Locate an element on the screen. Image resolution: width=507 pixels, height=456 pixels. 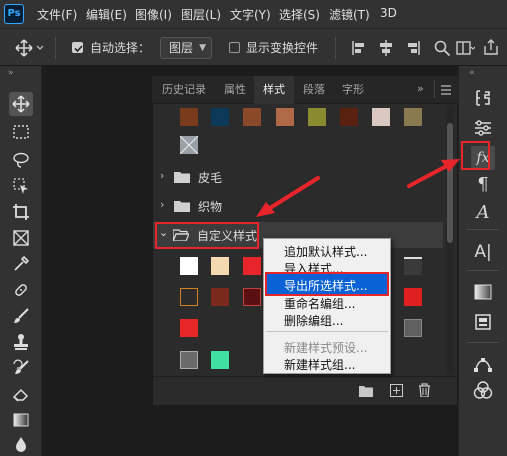
menu-edit: 编辑(E) is located at coordinates (106, 14).